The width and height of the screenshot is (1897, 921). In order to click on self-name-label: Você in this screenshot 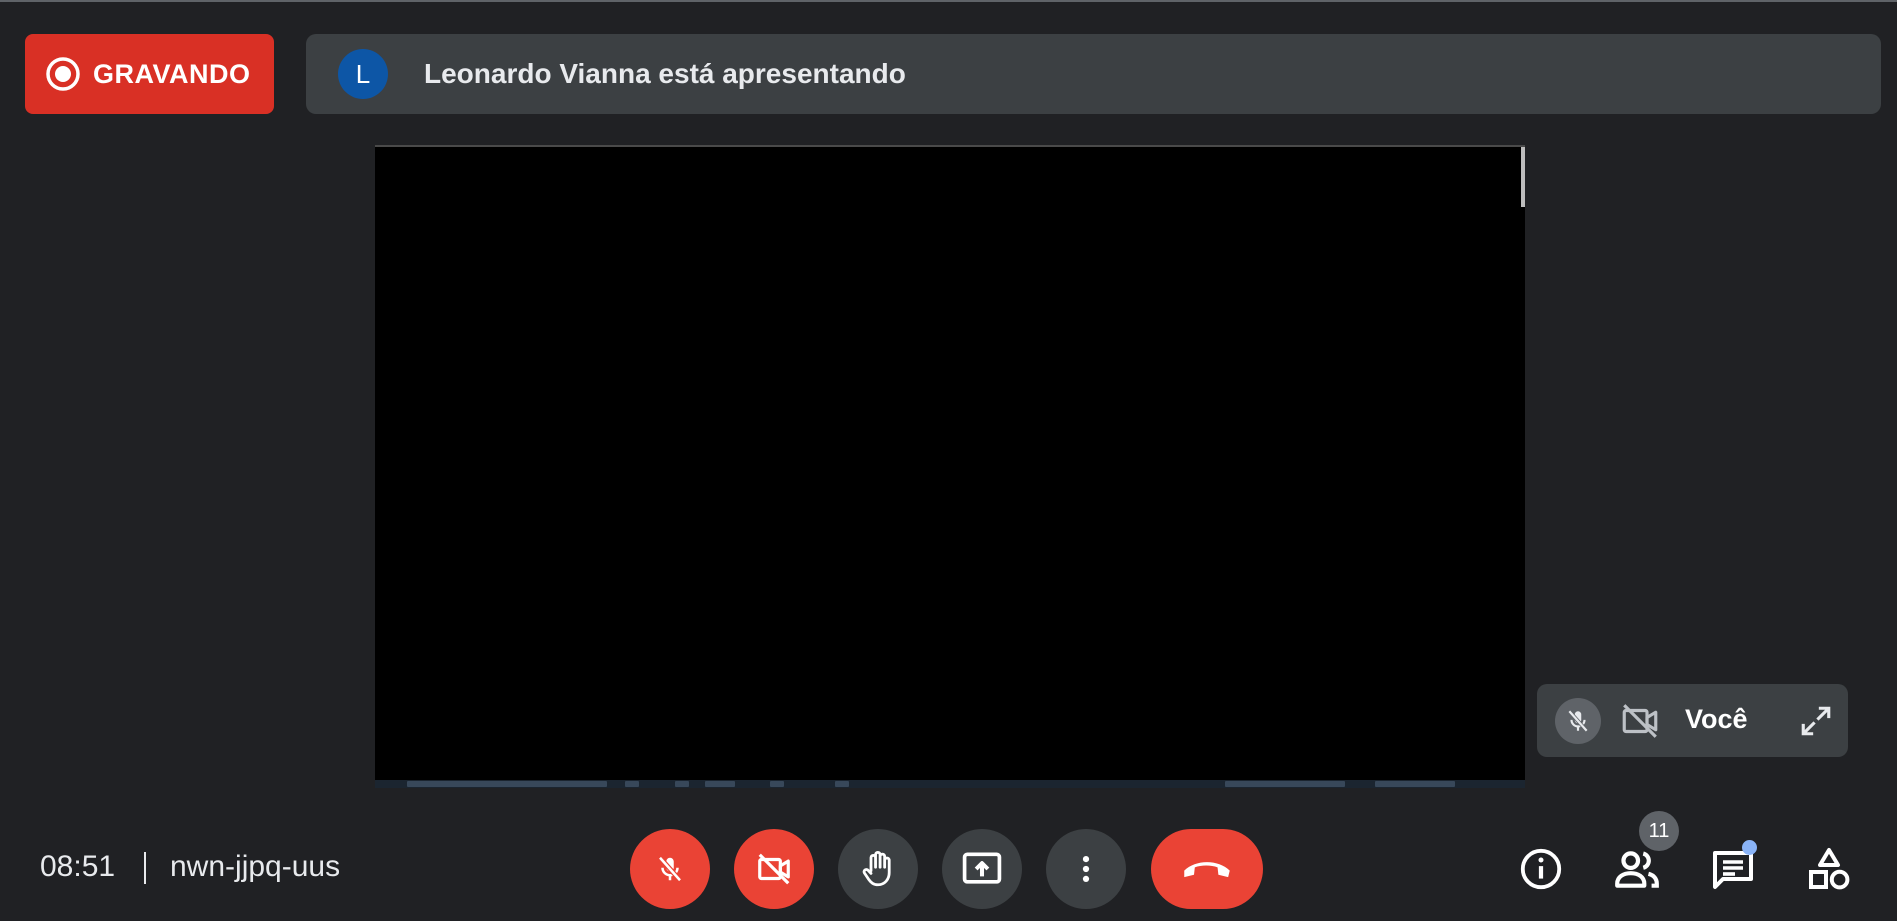, I will do `click(1716, 719)`.